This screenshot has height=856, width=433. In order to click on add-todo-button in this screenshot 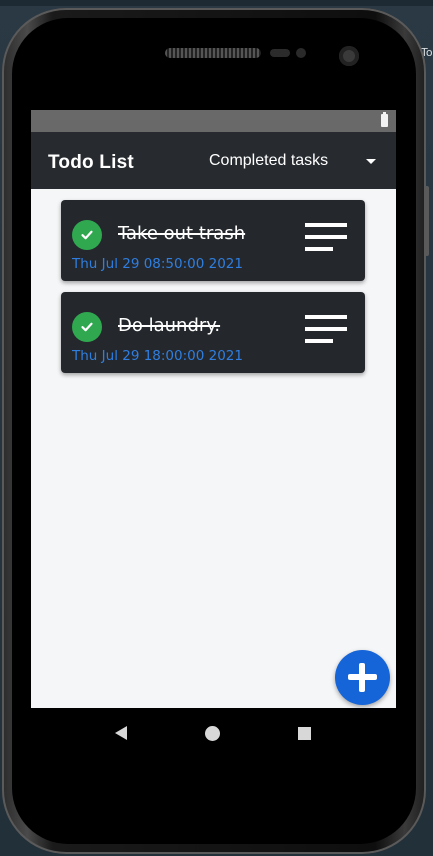, I will do `click(362, 677)`.